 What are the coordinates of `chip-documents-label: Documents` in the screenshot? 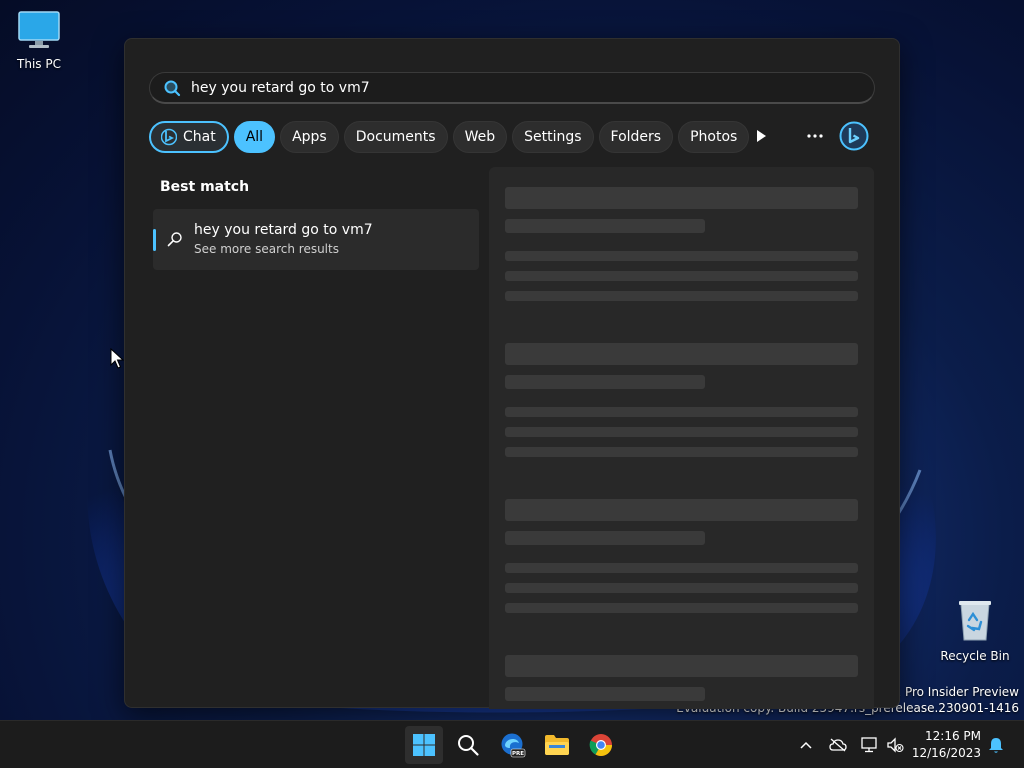 It's located at (395, 137).